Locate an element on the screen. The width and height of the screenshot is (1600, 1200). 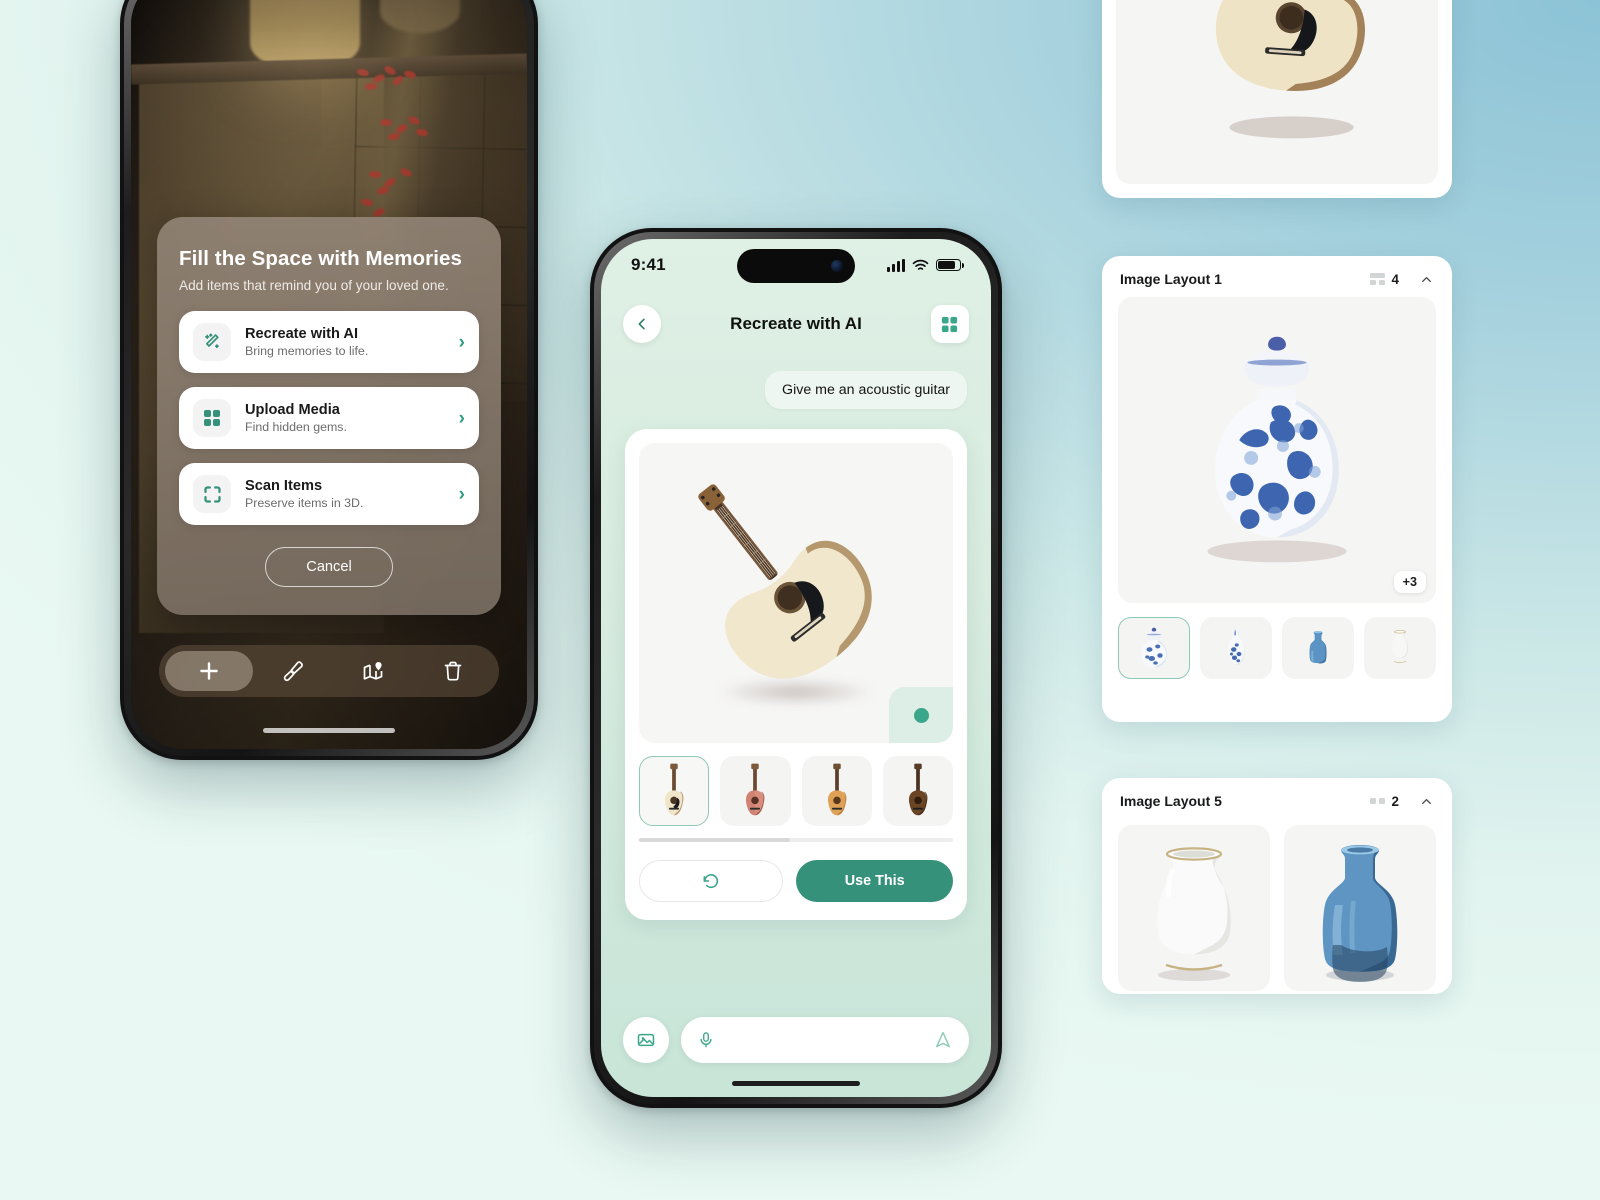
blue-vase-cell is located at coordinates (1360, 908).